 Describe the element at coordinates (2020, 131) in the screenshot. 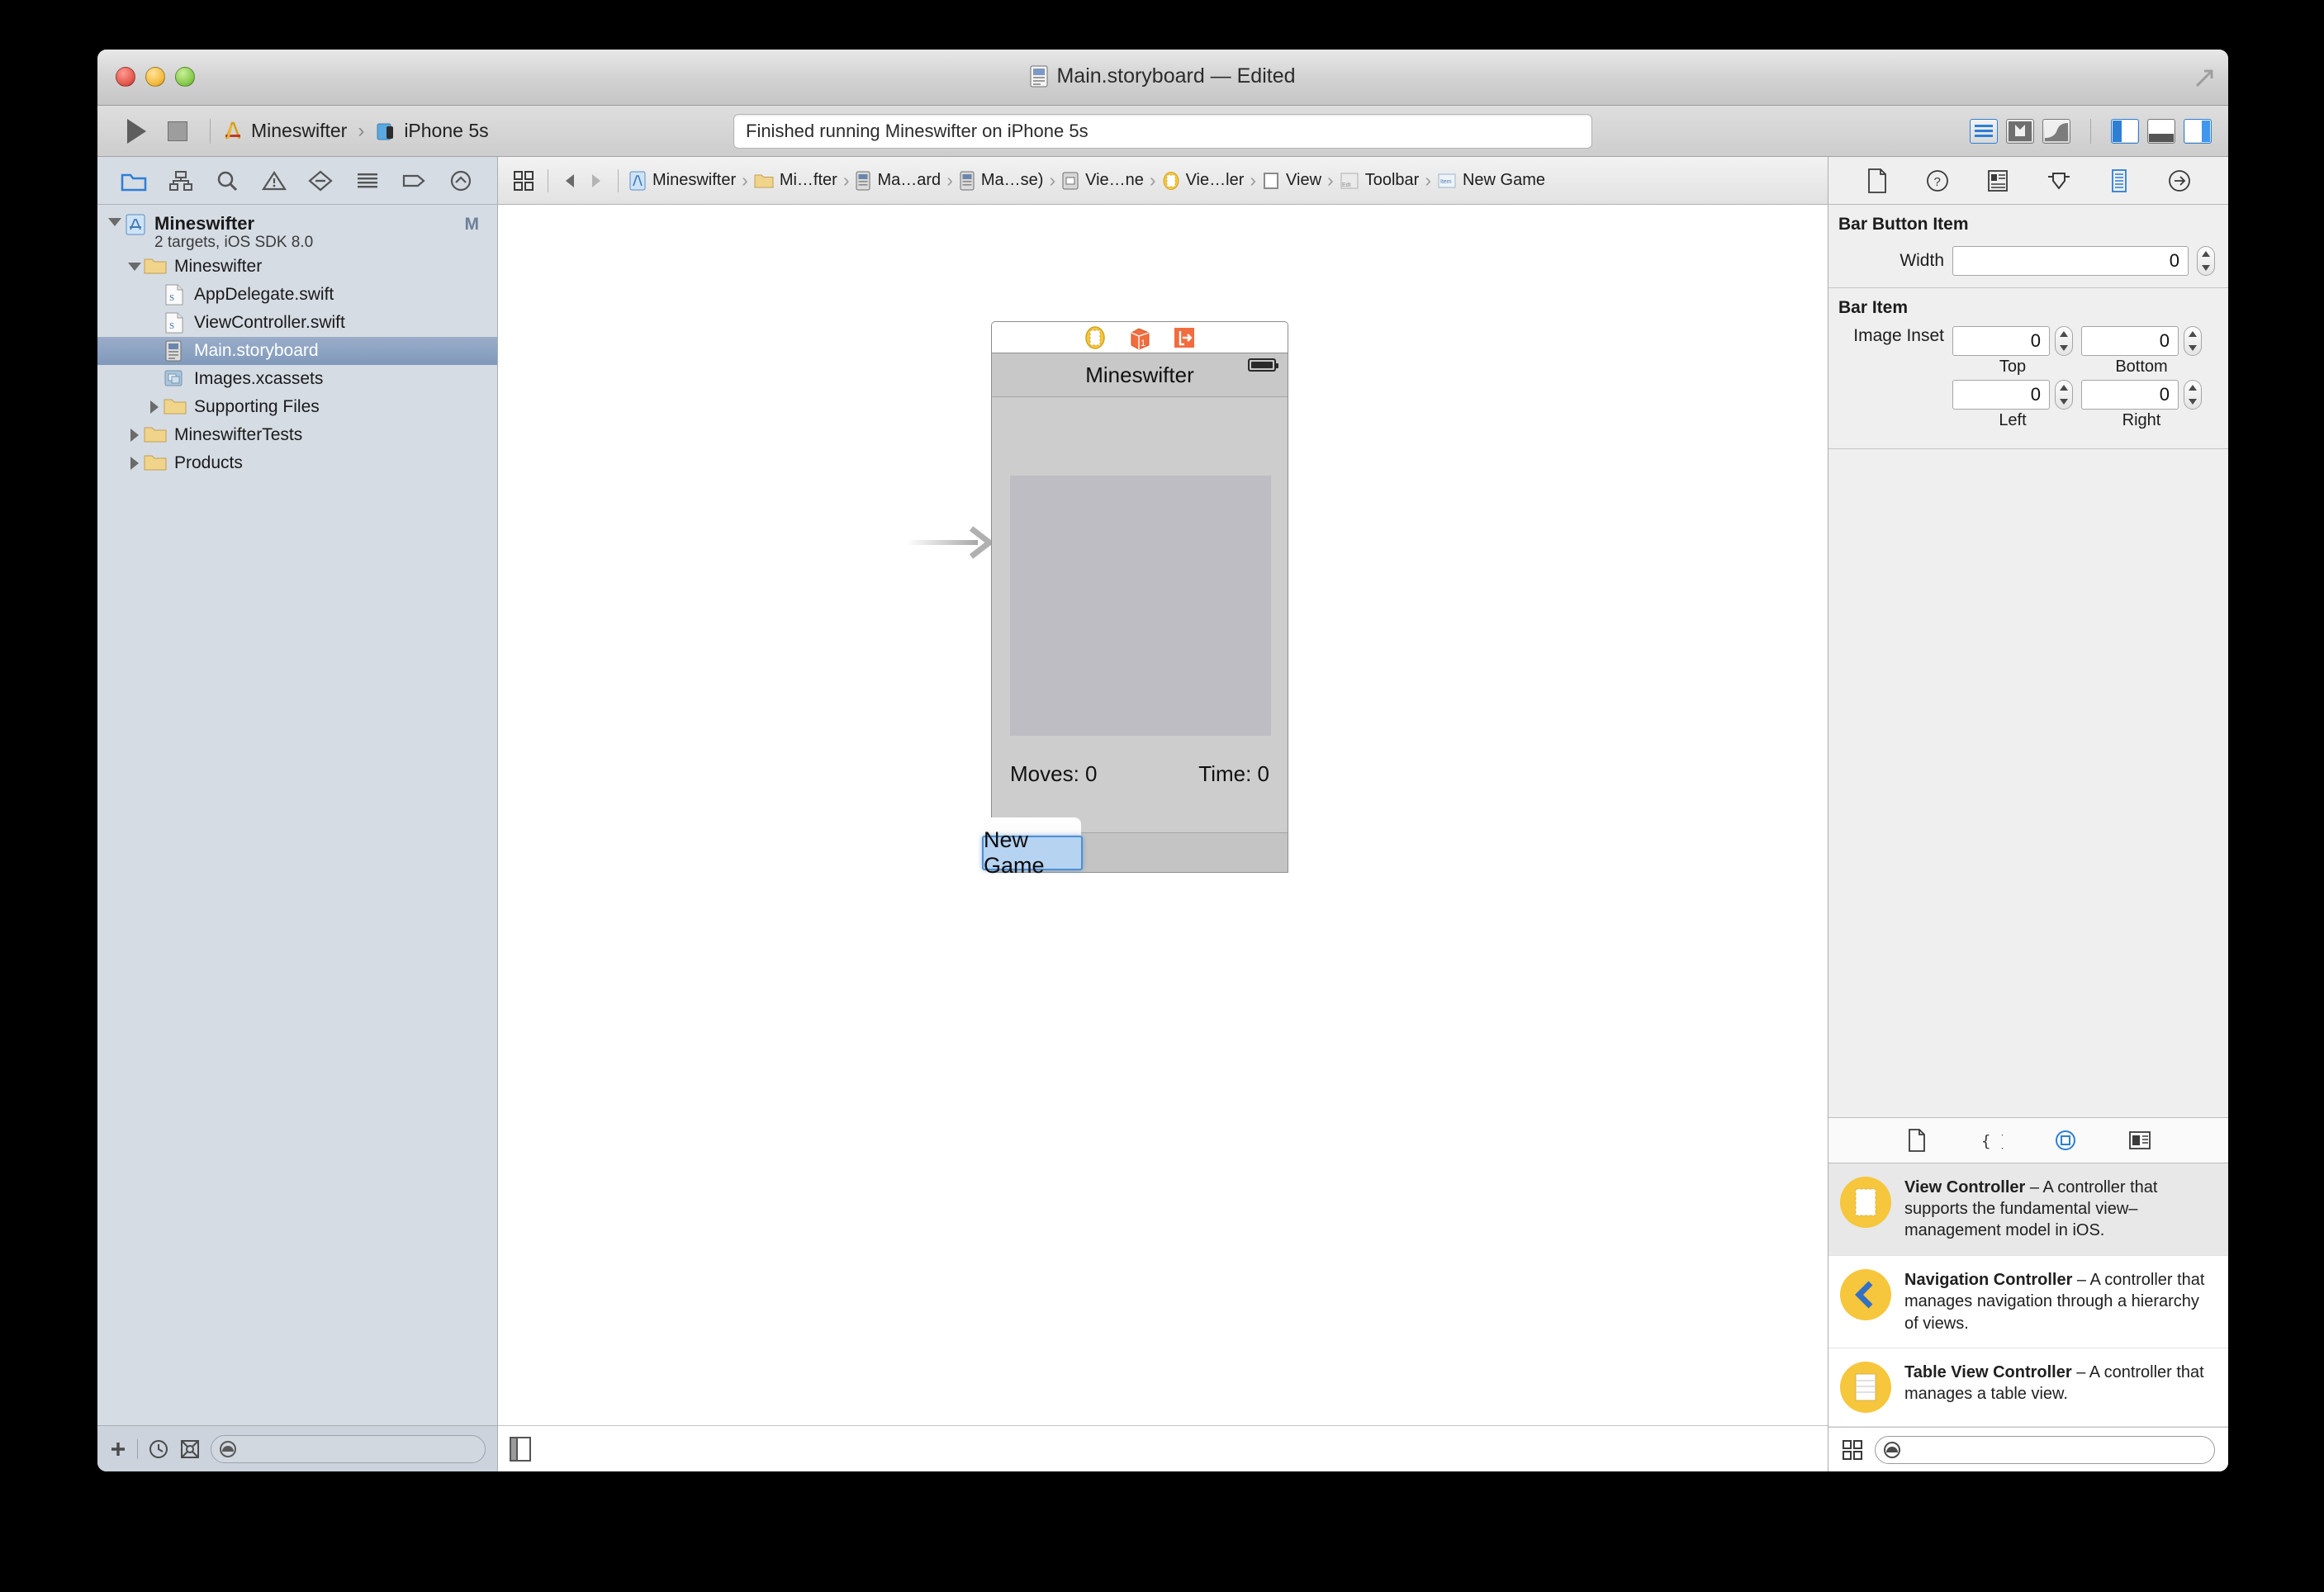

I see `assistant-editor-button` at that location.